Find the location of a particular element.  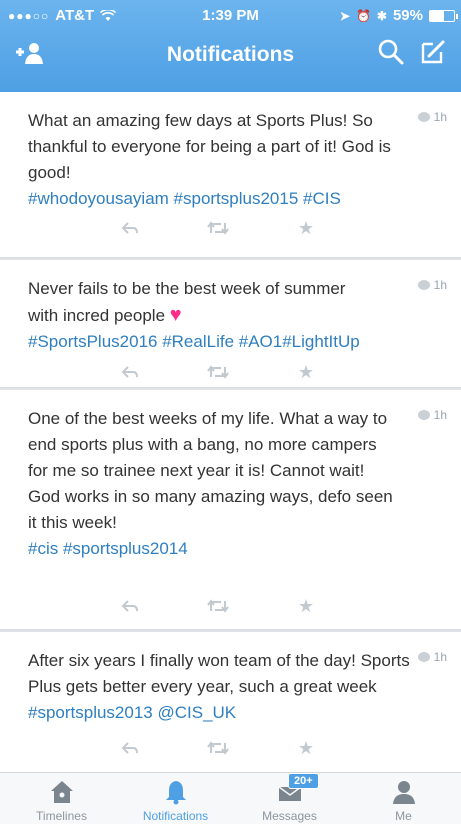

tab-label: Me is located at coordinates (403, 816).